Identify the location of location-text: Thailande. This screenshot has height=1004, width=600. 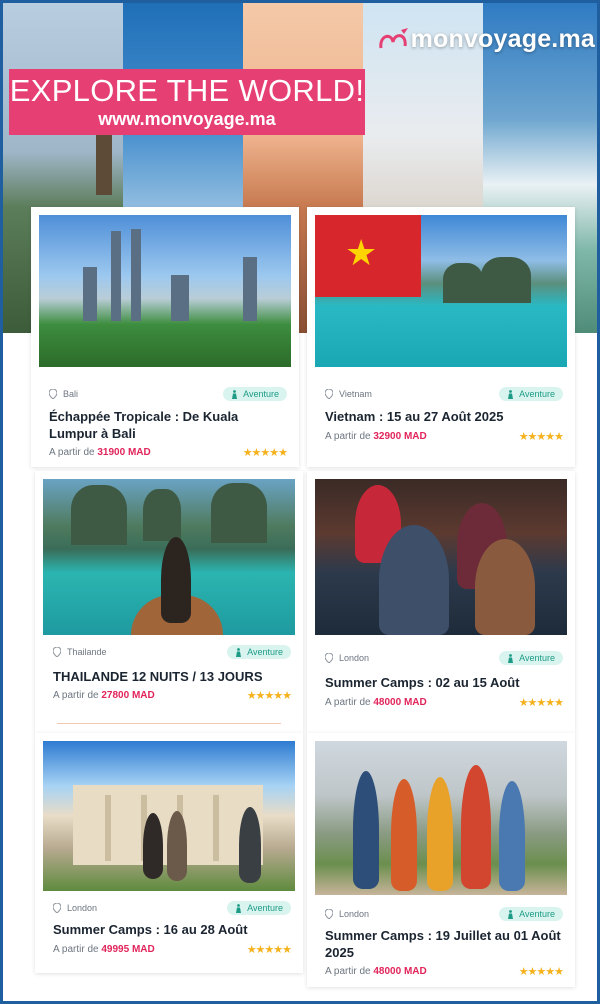
(87, 652).